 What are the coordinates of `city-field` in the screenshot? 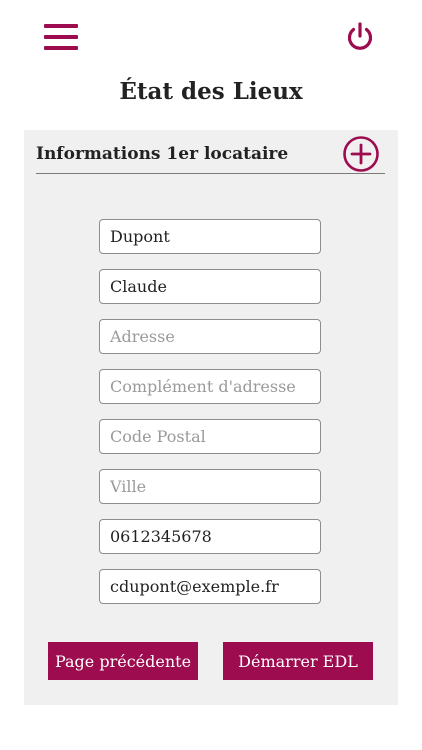 It's located at (210, 486).